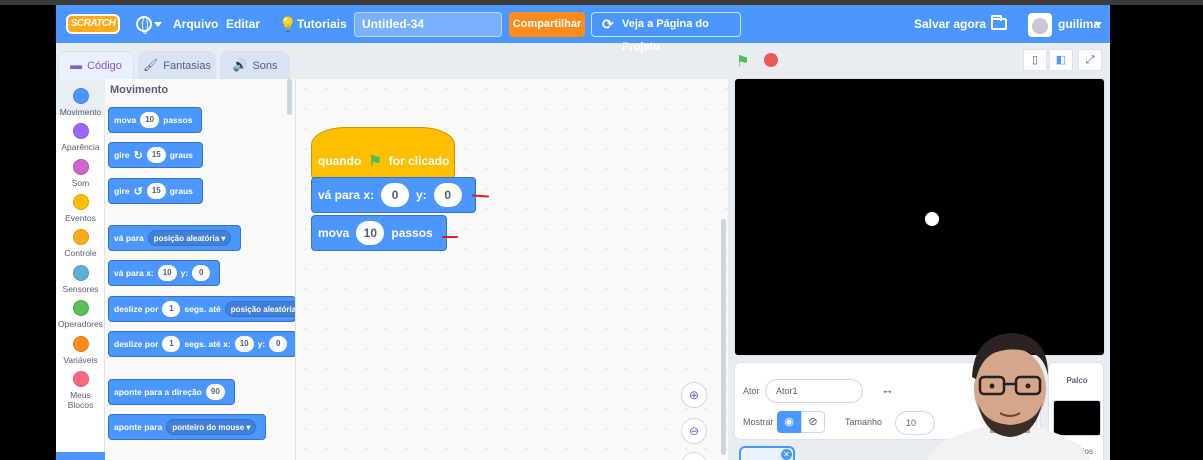  Describe the element at coordinates (789, 422) in the screenshot. I see `show-eye-icon: ◉` at that location.